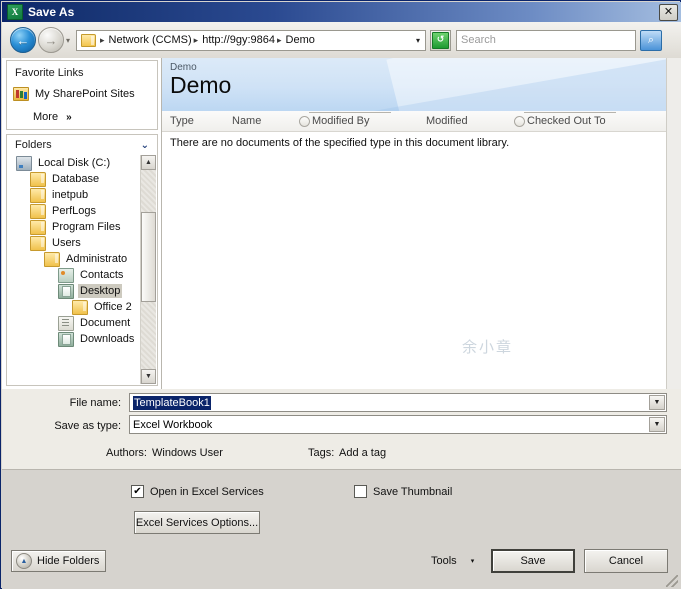 This screenshot has width=681, height=589. What do you see at coordinates (74, 163) in the screenshot?
I see `tree-item-label: Local Disk (C:)` at bounding box center [74, 163].